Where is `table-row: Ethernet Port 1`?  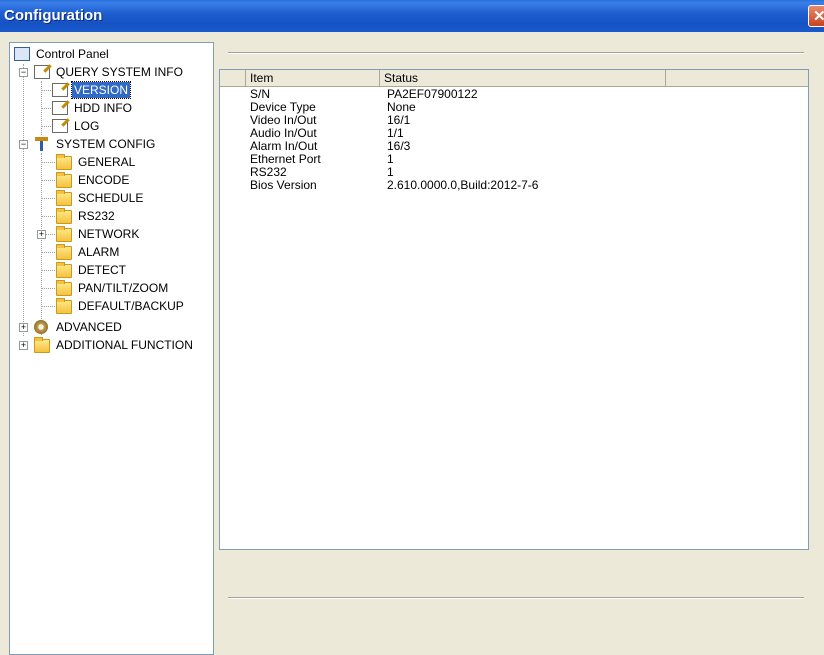 table-row: Ethernet Port 1 is located at coordinates (514, 159).